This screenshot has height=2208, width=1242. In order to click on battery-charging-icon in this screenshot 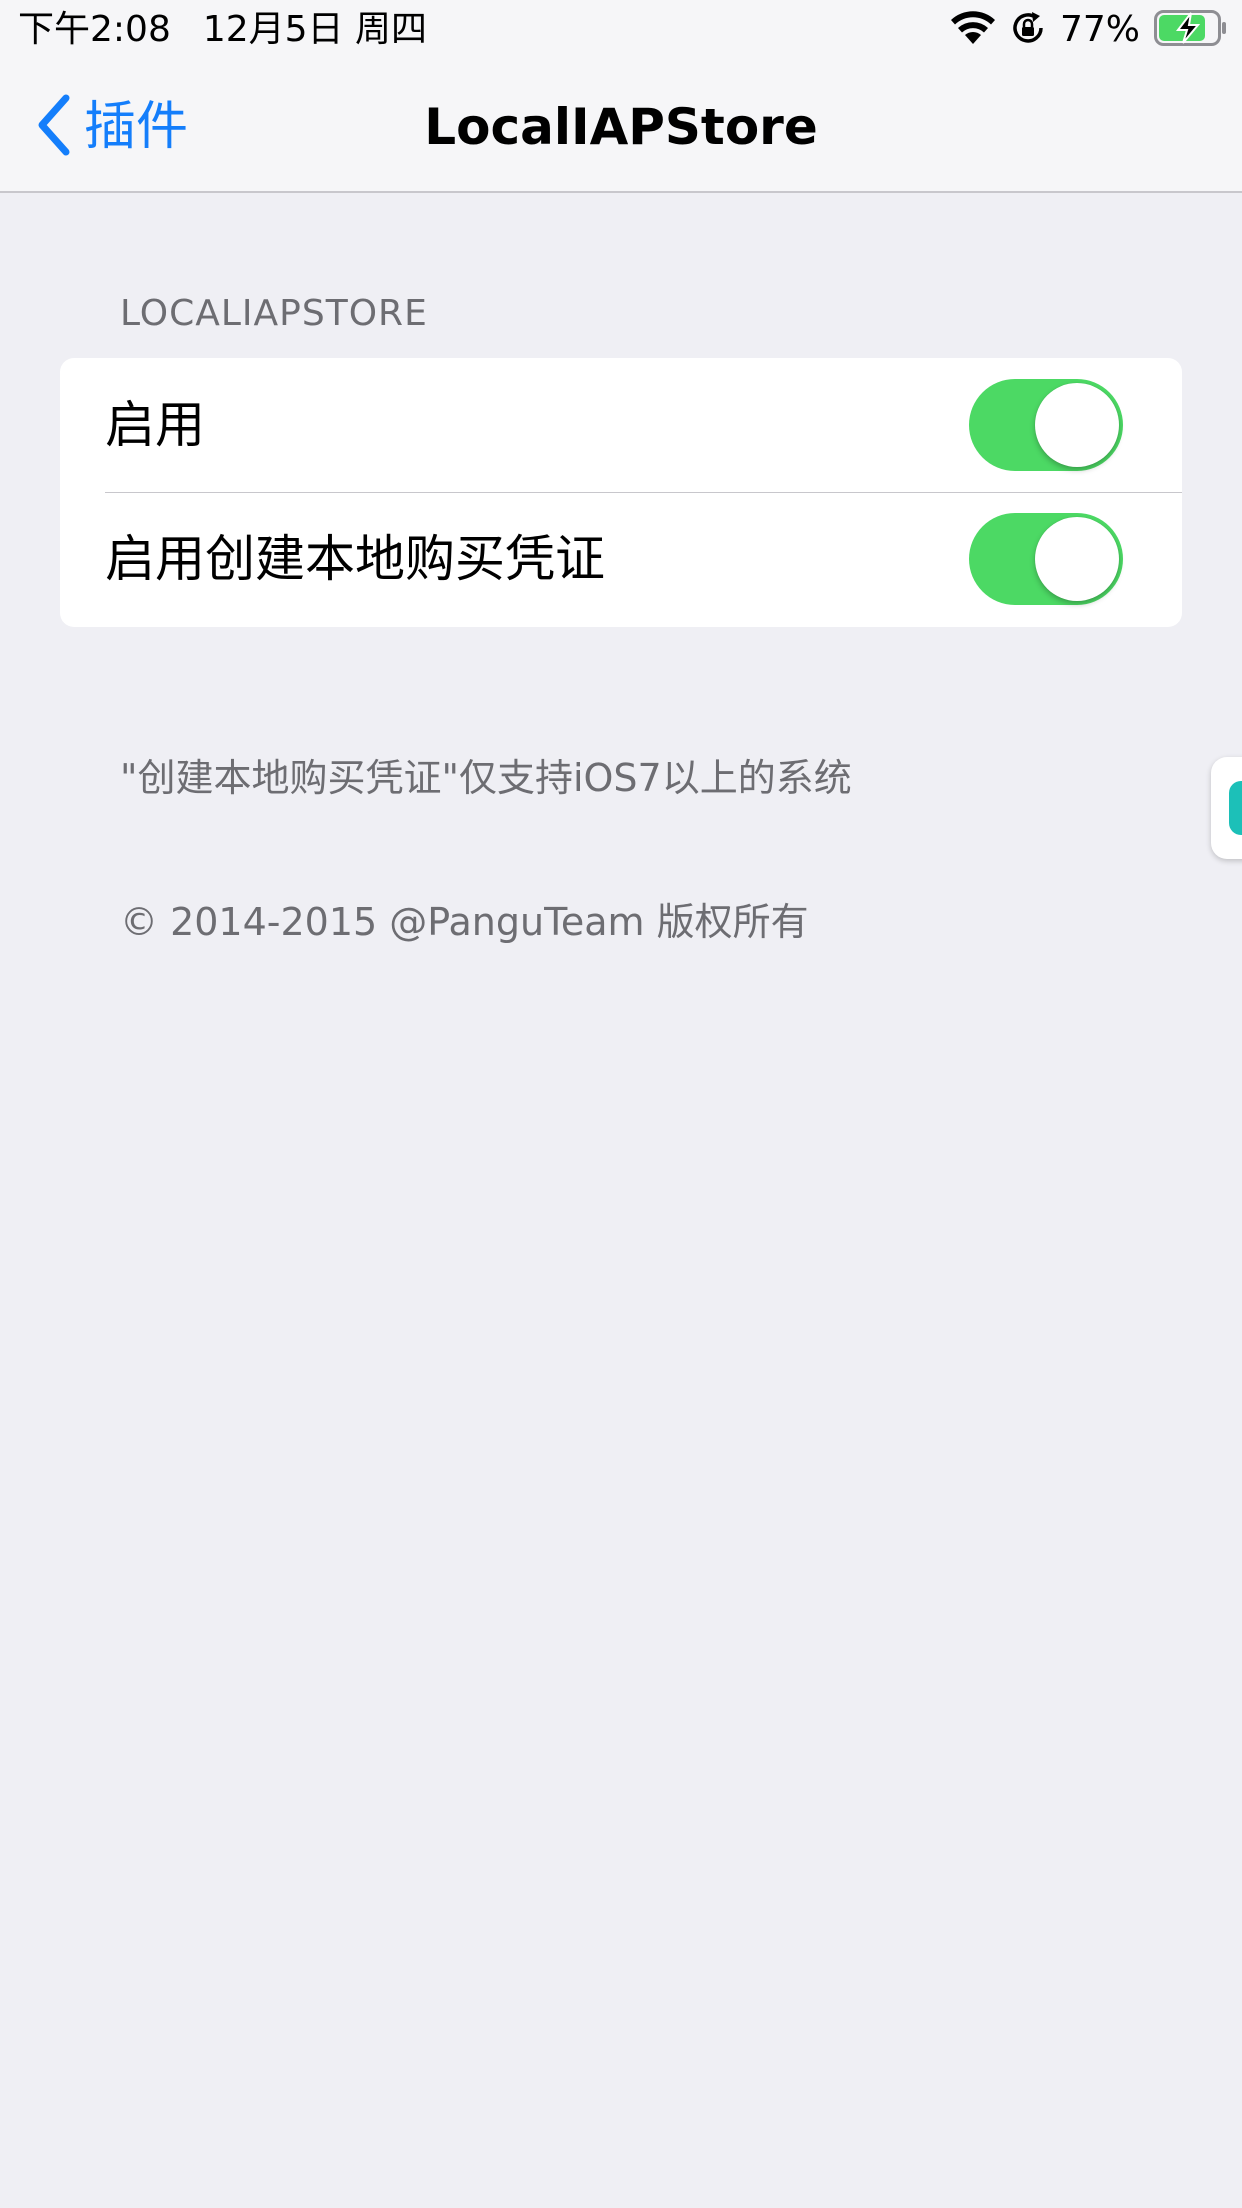, I will do `click(1191, 30)`.